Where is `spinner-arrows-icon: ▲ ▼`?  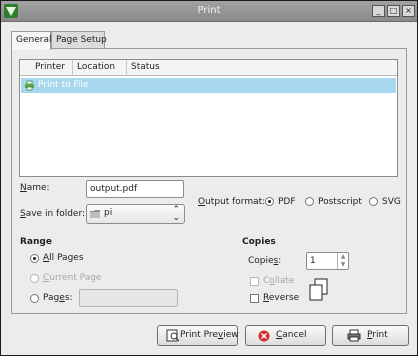
spinner-arrows-icon: ▲ ▼ is located at coordinates (342, 261).